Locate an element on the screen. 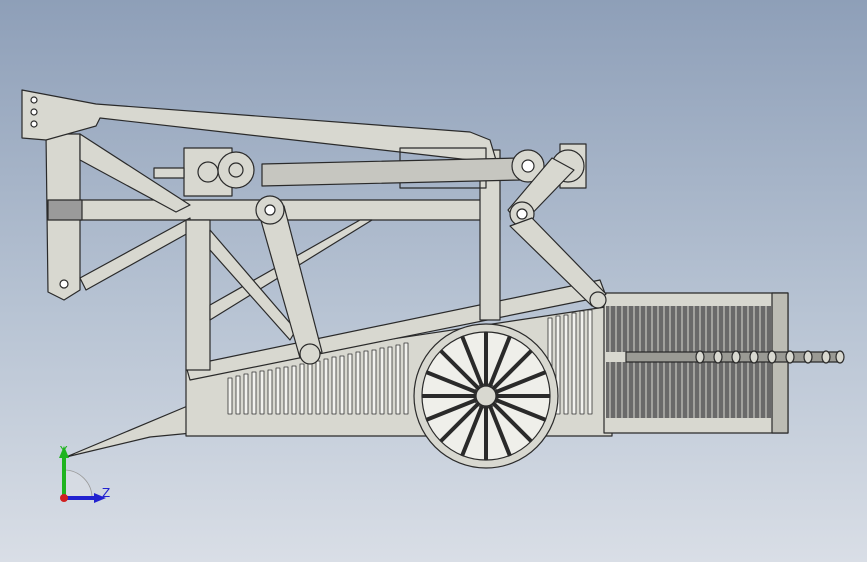  y-axis-label: Y is located at coordinates (64, 451).